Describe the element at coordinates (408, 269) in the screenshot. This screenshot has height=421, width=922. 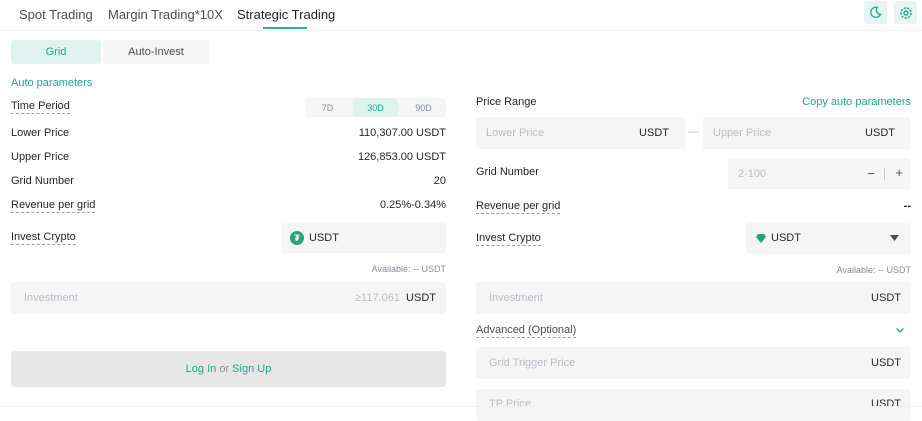
I see `available-balance: Available: -- USDT` at that location.